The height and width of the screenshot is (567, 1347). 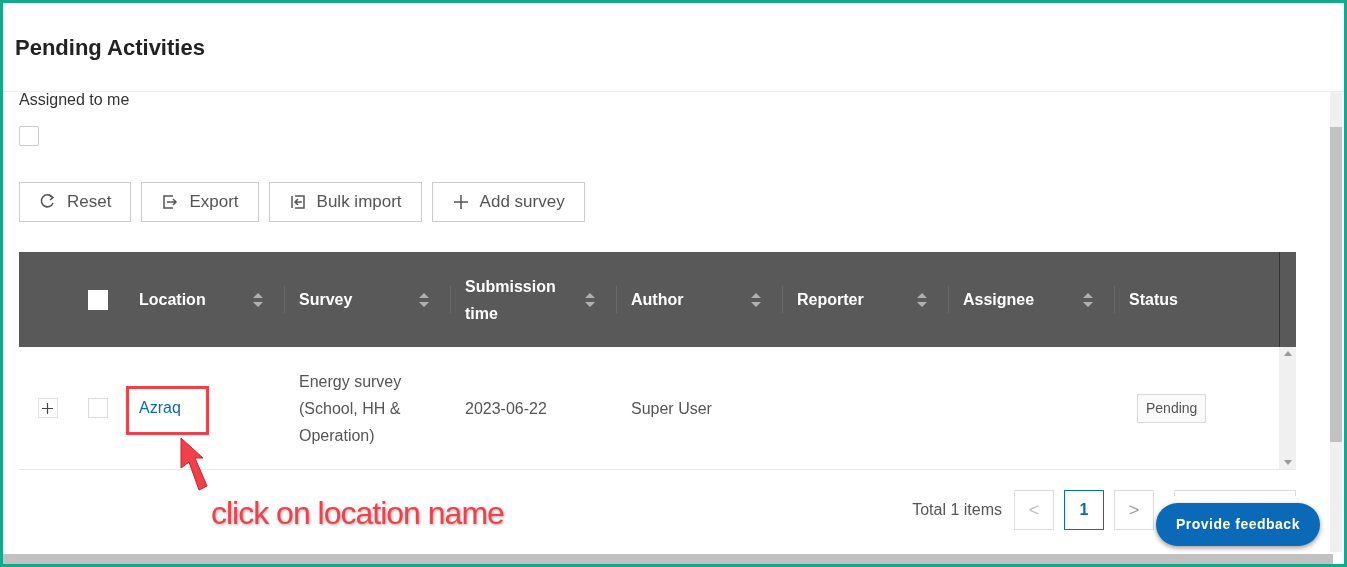 What do you see at coordinates (344, 299) in the screenshot?
I see `column-header: Survey` at bounding box center [344, 299].